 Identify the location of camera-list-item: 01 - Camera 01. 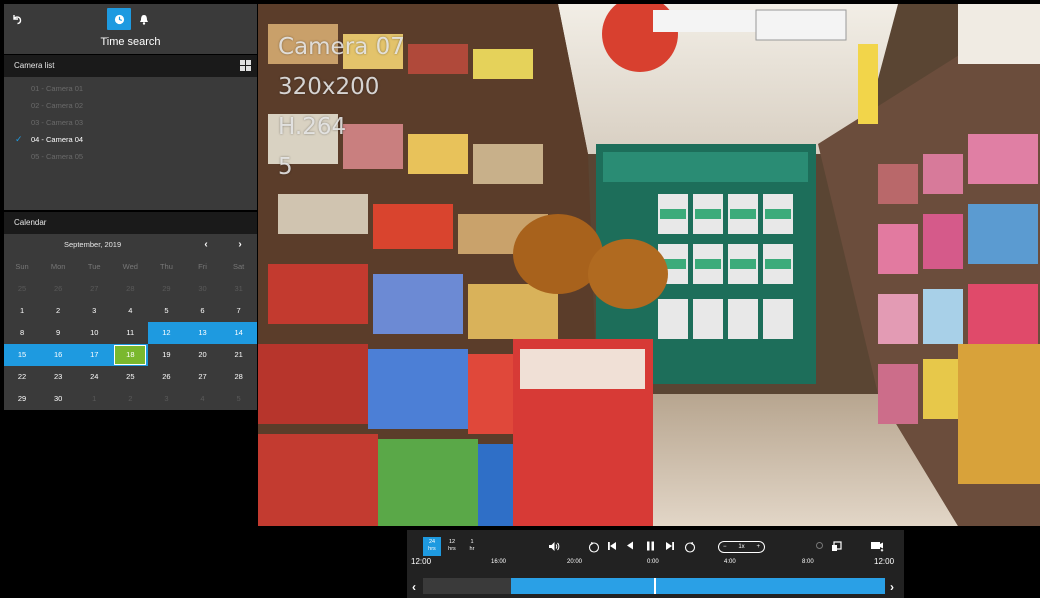
(130, 88).